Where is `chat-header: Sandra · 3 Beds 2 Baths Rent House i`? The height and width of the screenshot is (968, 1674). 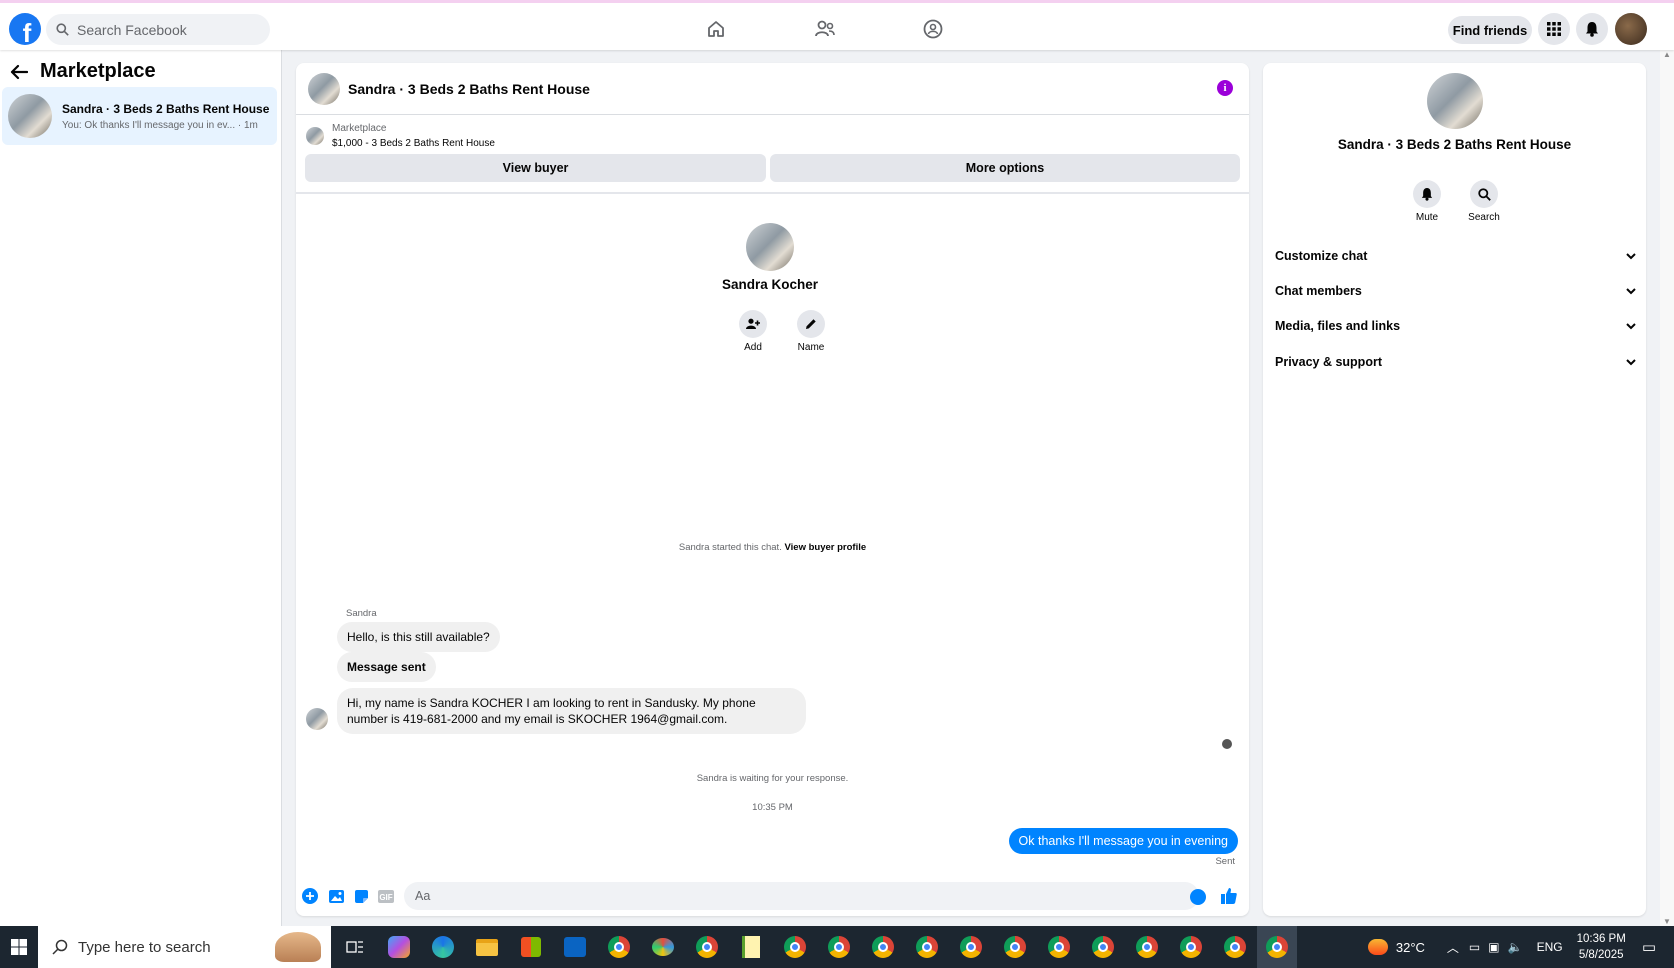
chat-header: Sandra · 3 Beds 2 Baths Rent House i is located at coordinates (772, 89).